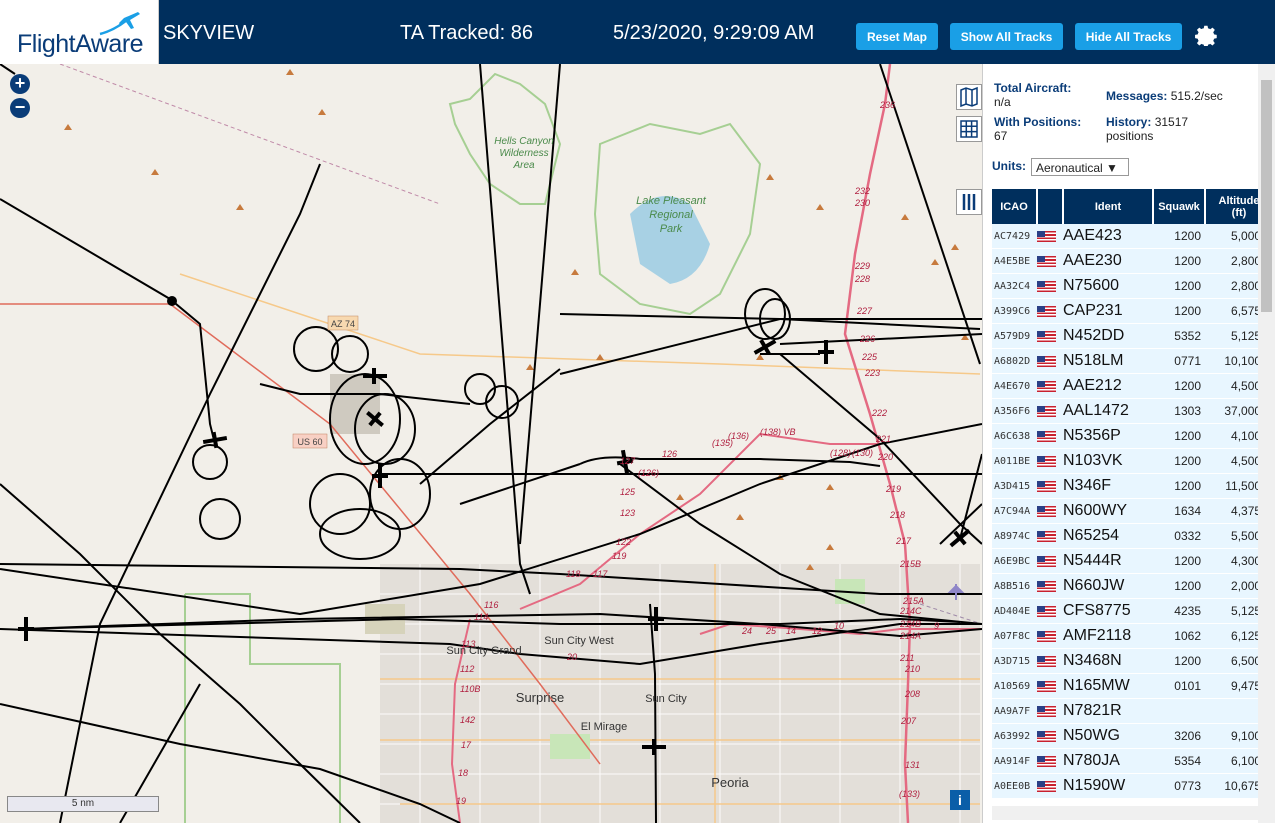 Image resolution: width=1275 pixels, height=823 pixels. Describe the element at coordinates (897, 36) in the screenshot. I see `reset-map-button: Reset Map` at that location.